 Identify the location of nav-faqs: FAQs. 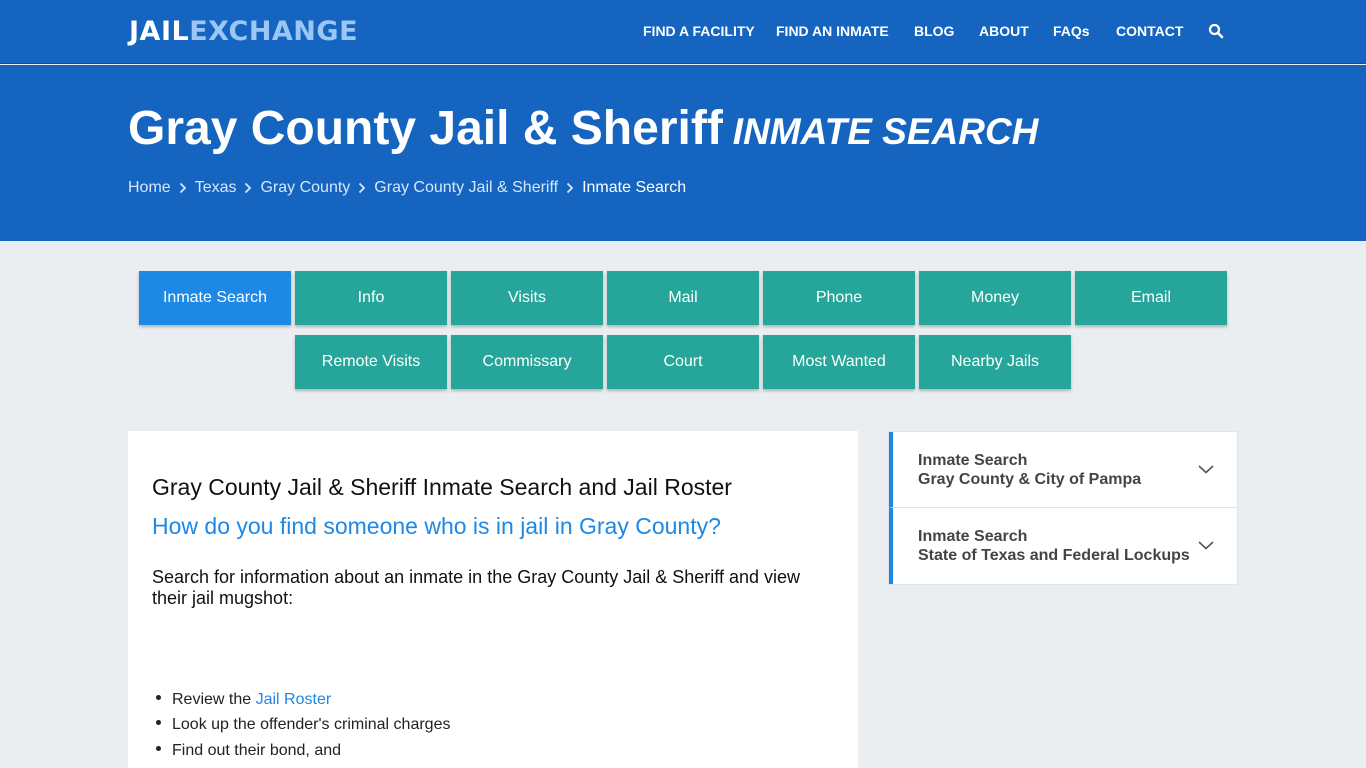
(1071, 31).